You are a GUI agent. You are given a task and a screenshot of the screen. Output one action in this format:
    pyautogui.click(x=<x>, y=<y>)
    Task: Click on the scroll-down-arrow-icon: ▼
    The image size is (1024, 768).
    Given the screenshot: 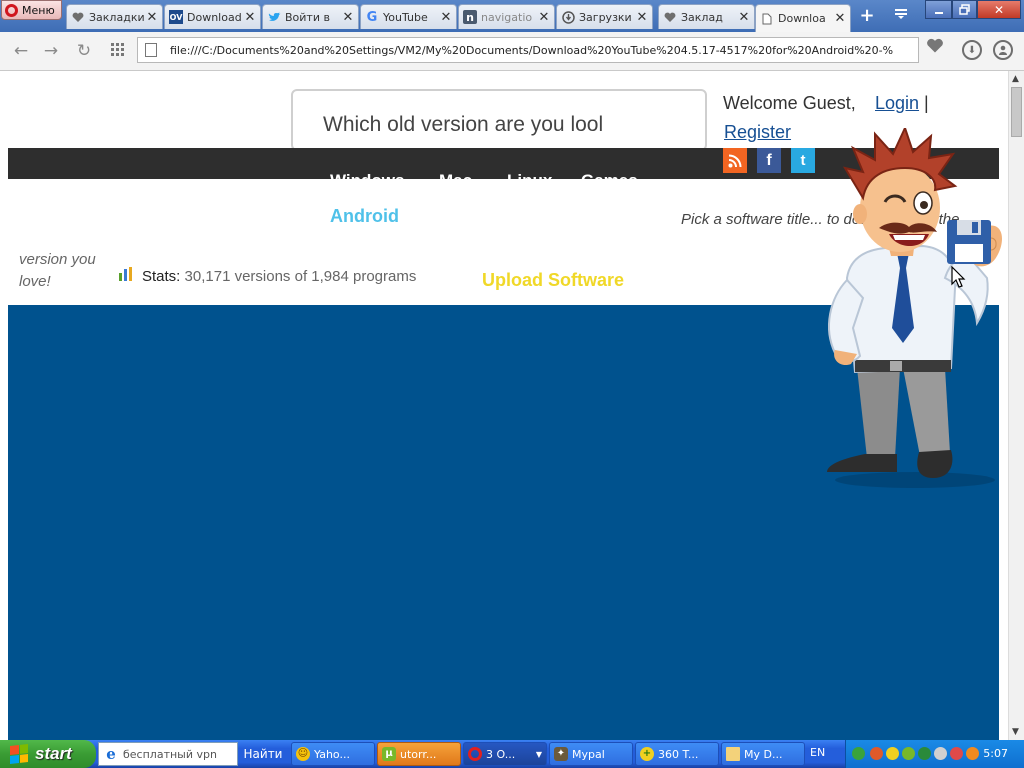 What is the action you would take?
    pyautogui.click(x=1015, y=732)
    